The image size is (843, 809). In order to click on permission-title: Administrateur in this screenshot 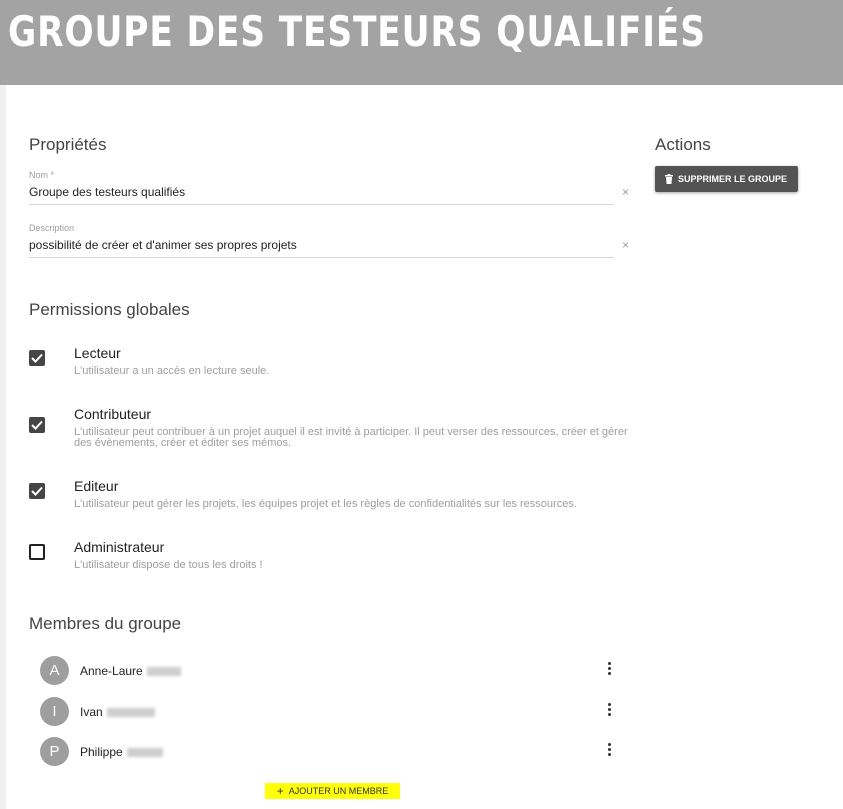, I will do `click(119, 547)`.